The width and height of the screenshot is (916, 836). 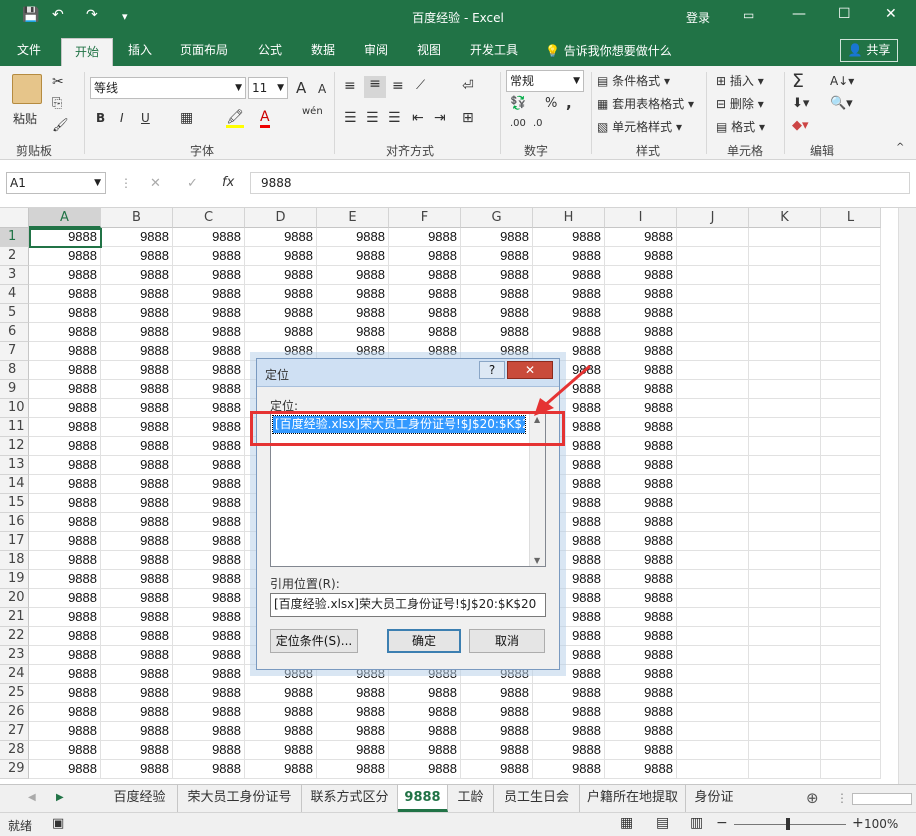 I want to click on row-header: 17, so click(x=14, y=541).